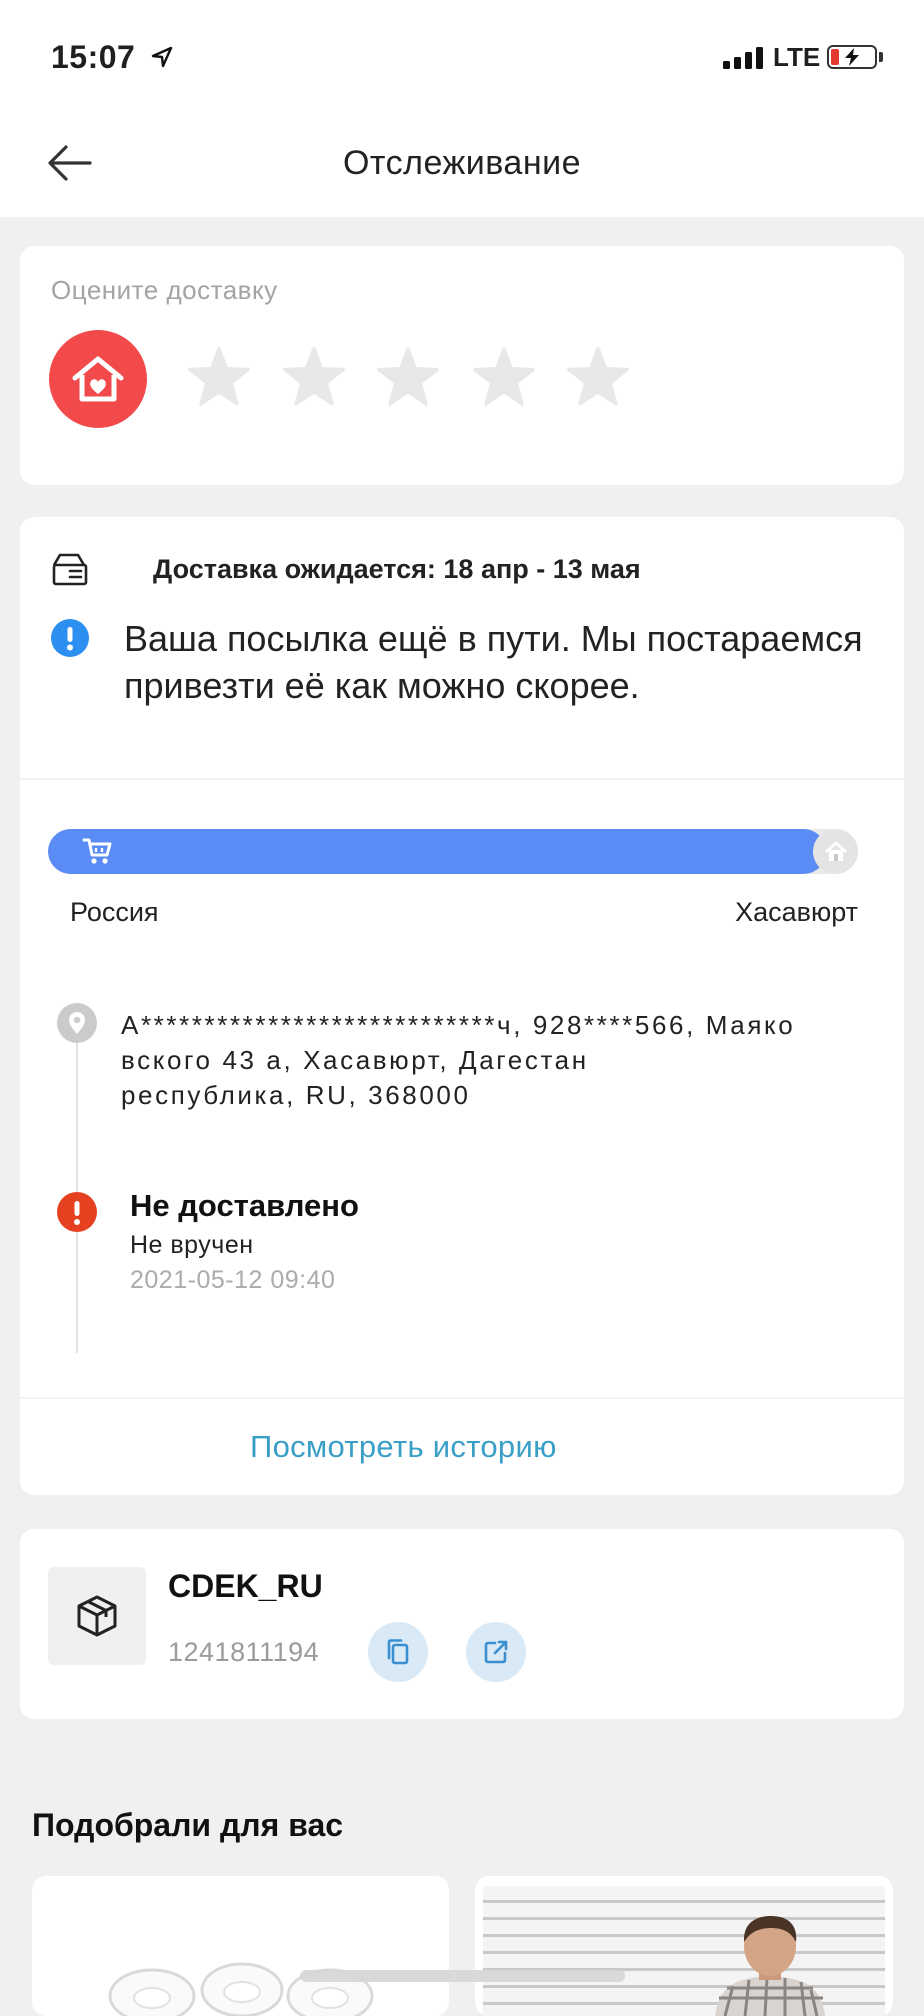 This screenshot has height=2016, width=924. Describe the element at coordinates (77, 1023) in the screenshot. I see `map-pin-icon` at that location.